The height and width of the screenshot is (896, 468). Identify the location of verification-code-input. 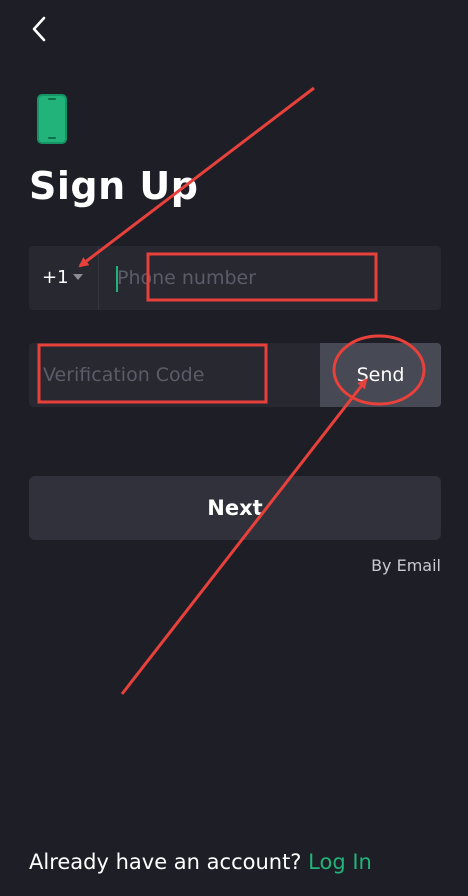
(173, 375).